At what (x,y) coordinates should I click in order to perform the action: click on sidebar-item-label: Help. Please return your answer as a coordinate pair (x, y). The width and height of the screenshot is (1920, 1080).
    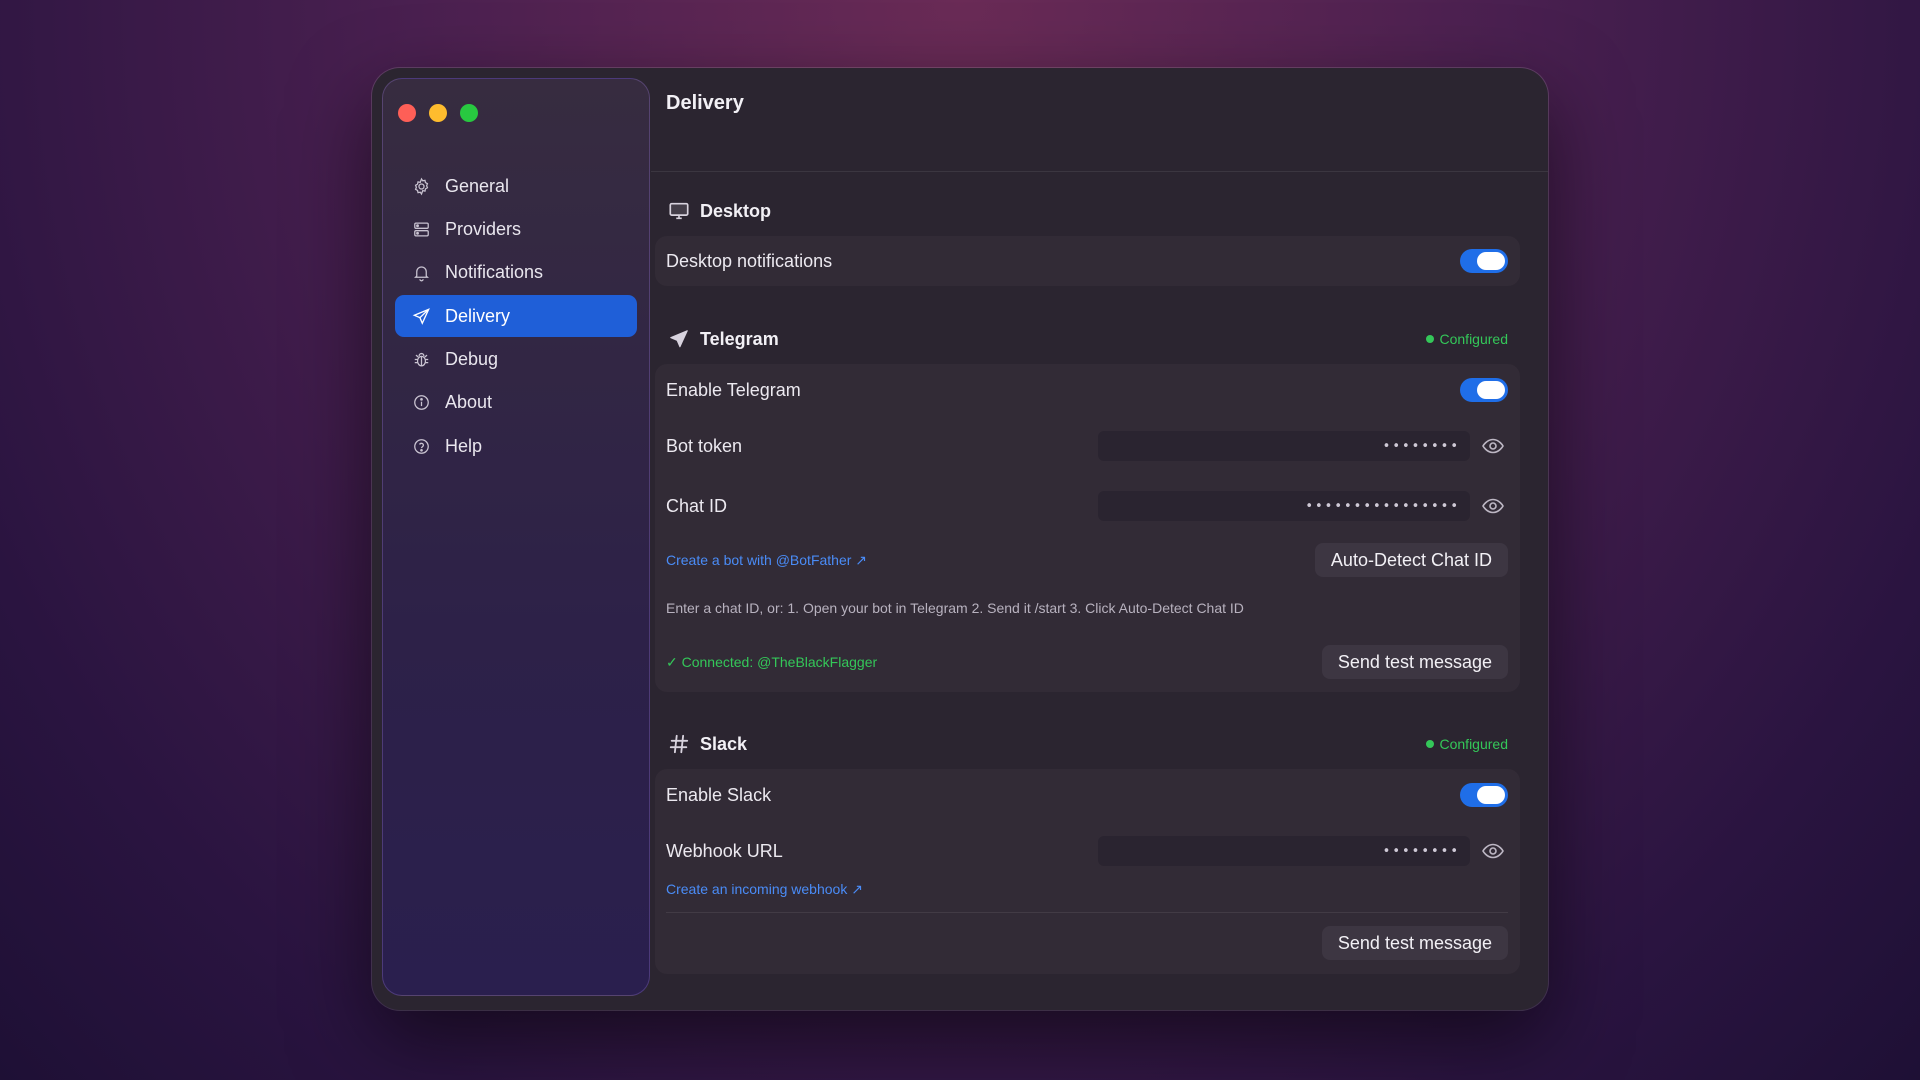
    Looking at the image, I should click on (464, 445).